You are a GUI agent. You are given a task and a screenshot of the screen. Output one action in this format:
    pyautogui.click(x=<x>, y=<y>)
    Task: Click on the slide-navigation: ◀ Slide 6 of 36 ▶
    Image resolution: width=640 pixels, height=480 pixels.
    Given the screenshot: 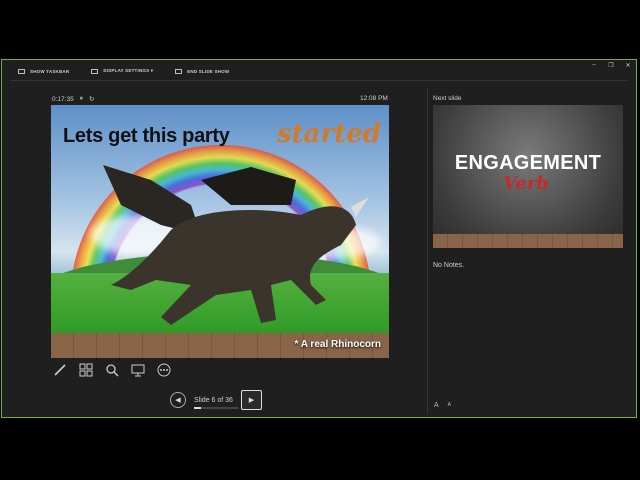 What is the action you would take?
    pyautogui.click(x=216, y=400)
    